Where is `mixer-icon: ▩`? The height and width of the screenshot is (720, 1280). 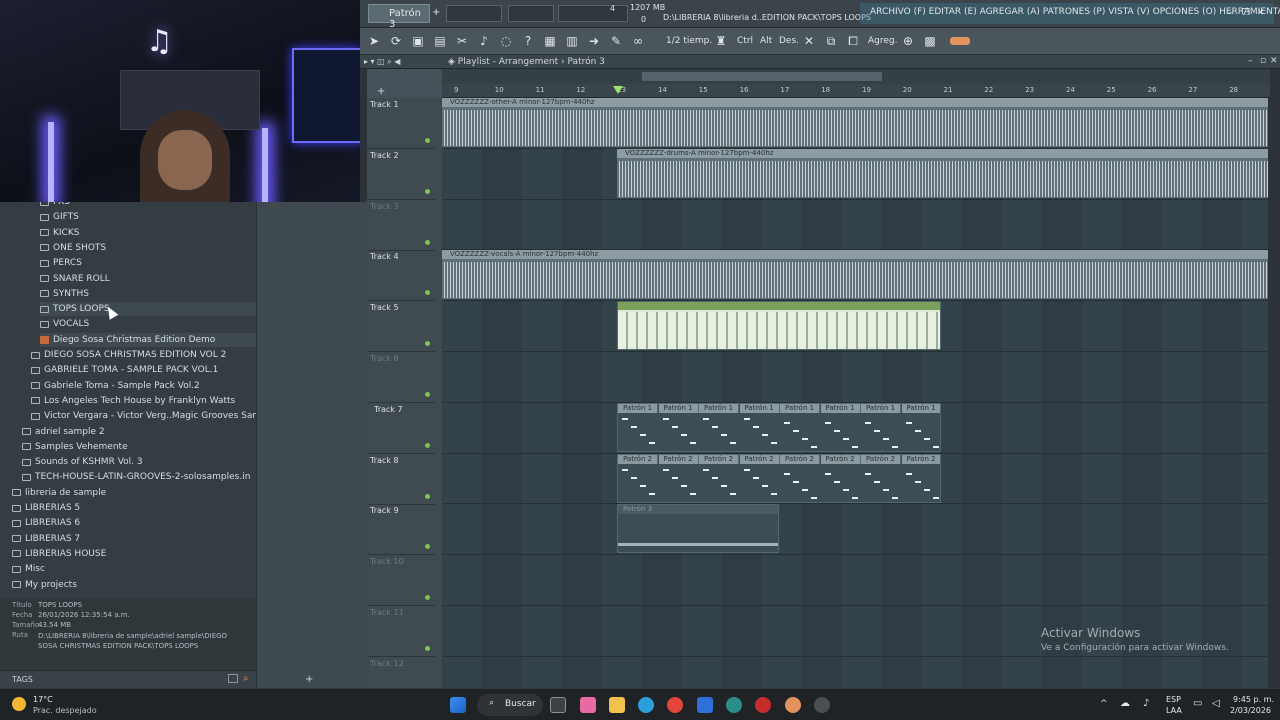 mixer-icon: ▩ is located at coordinates (930, 41).